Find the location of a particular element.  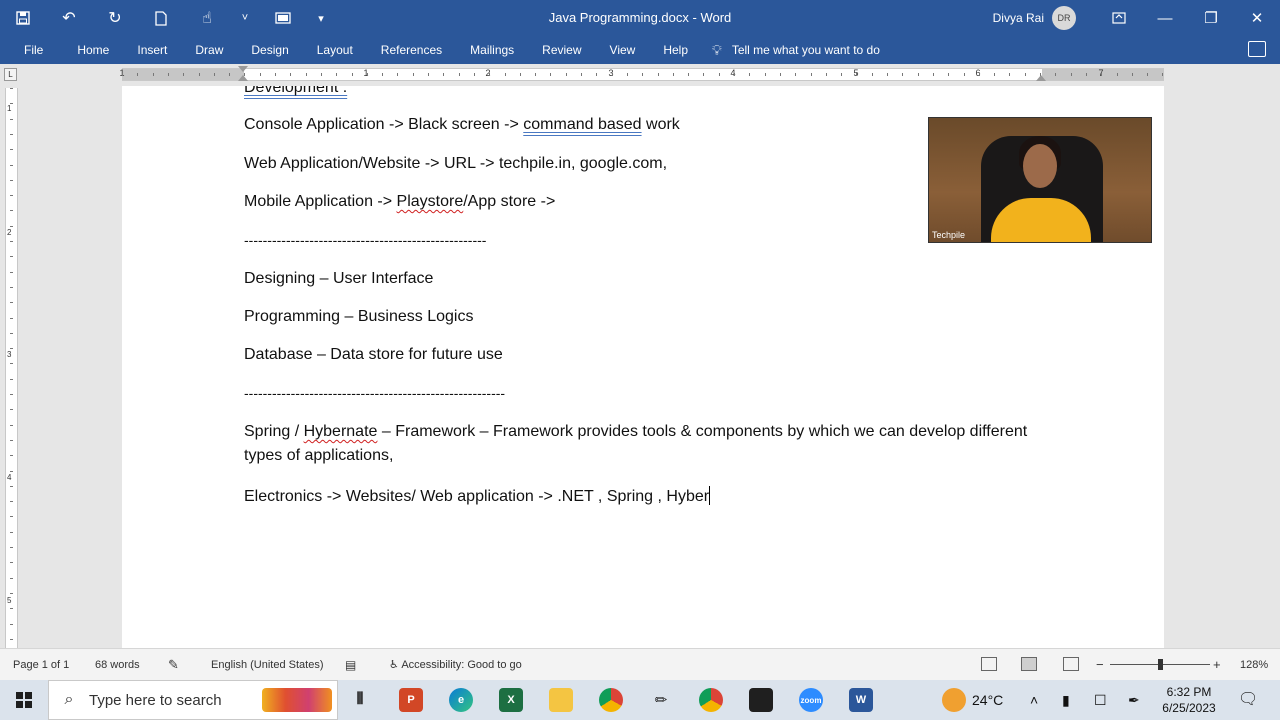

new-document-icon is located at coordinates (161, 18).